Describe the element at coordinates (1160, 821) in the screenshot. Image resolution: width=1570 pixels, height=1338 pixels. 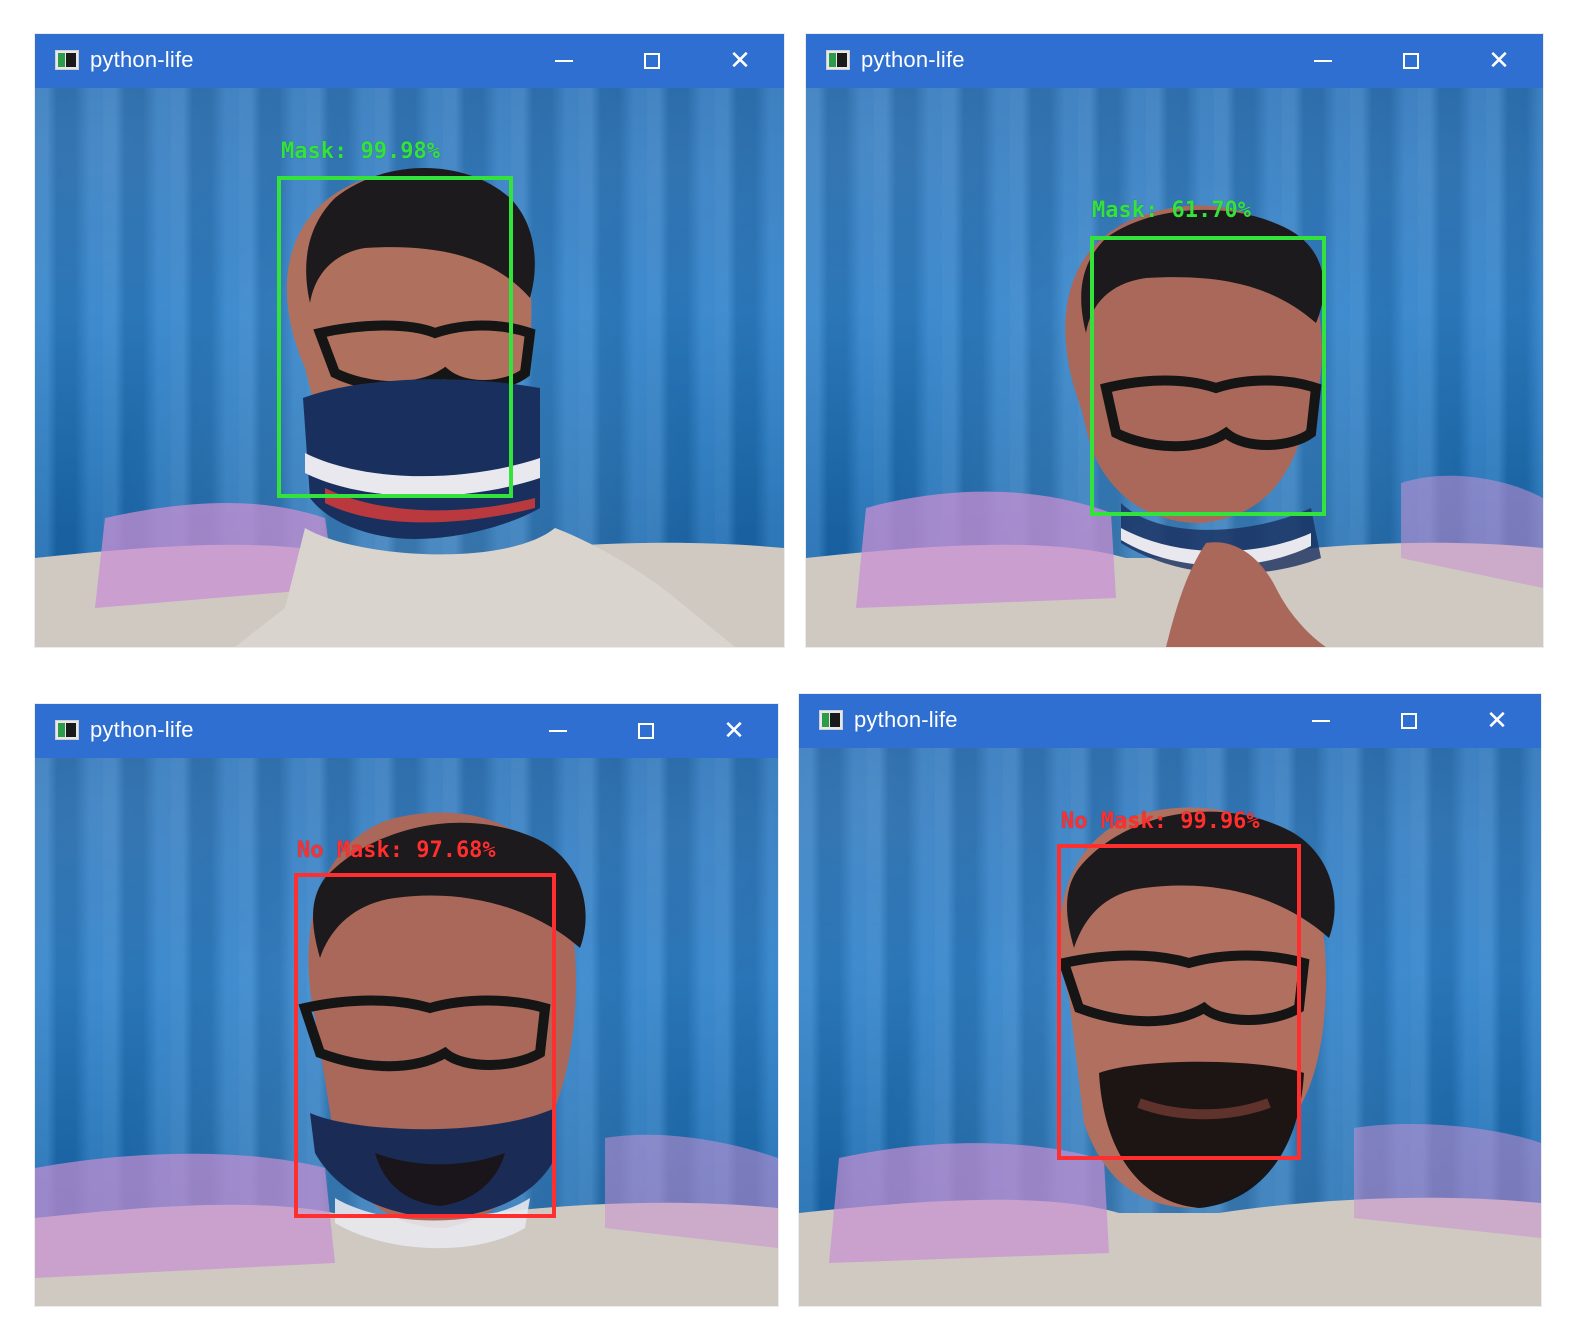
I see `detection-label: No Mask: 99.96%` at that location.